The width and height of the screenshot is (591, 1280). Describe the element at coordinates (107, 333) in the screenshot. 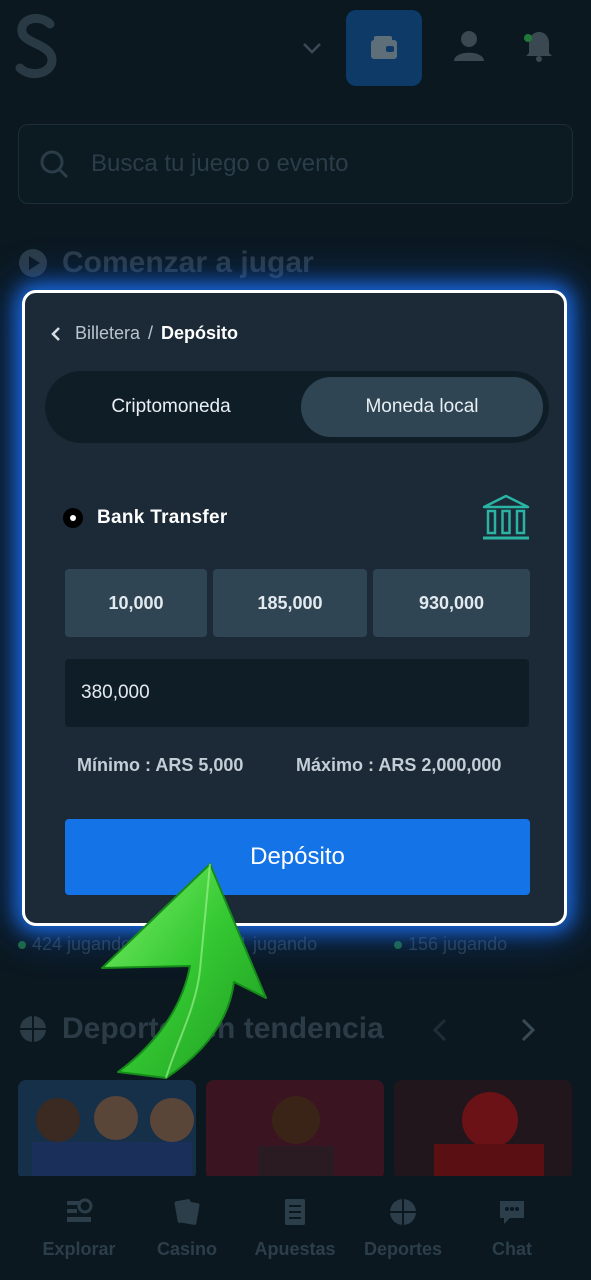

I see `breadcrumb-parent: Billetera` at that location.